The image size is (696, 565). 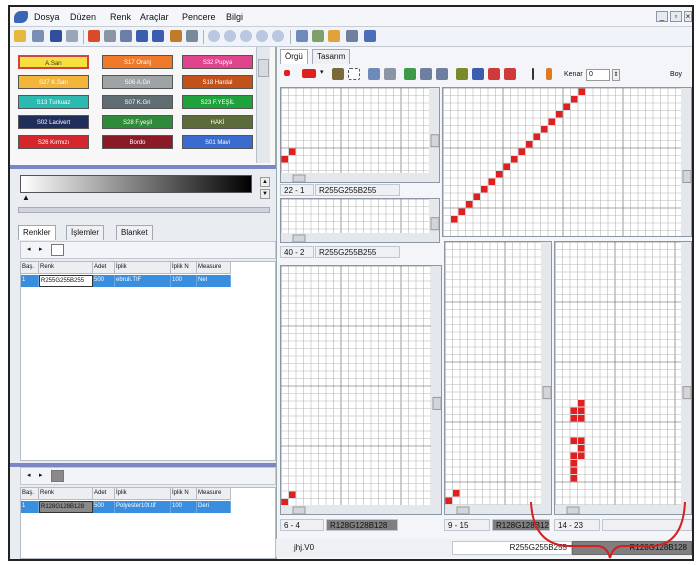 I want to click on restore-icon: ▫, so click(x=676, y=16).